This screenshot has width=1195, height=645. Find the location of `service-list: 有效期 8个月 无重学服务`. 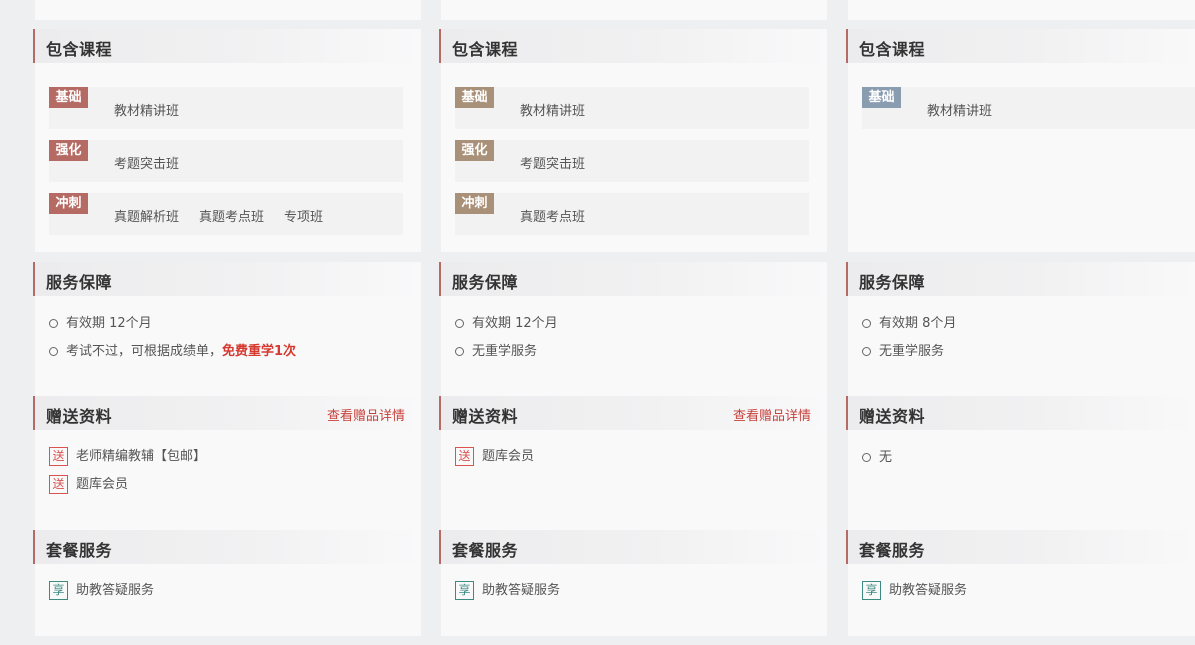

service-list: 有效期 8个月 无重学服务 is located at coordinates (1023, 343).